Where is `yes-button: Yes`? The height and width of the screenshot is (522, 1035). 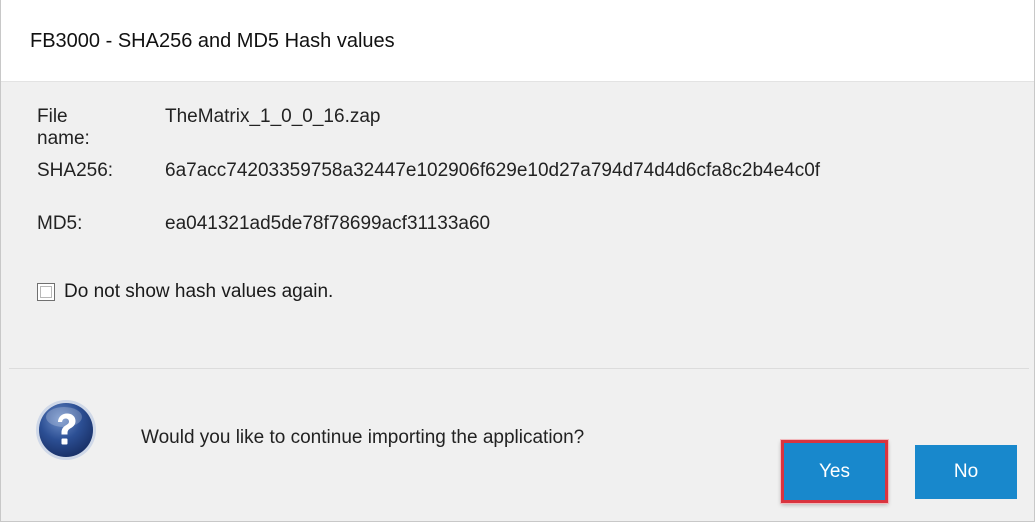 yes-button: Yes is located at coordinates (834, 471).